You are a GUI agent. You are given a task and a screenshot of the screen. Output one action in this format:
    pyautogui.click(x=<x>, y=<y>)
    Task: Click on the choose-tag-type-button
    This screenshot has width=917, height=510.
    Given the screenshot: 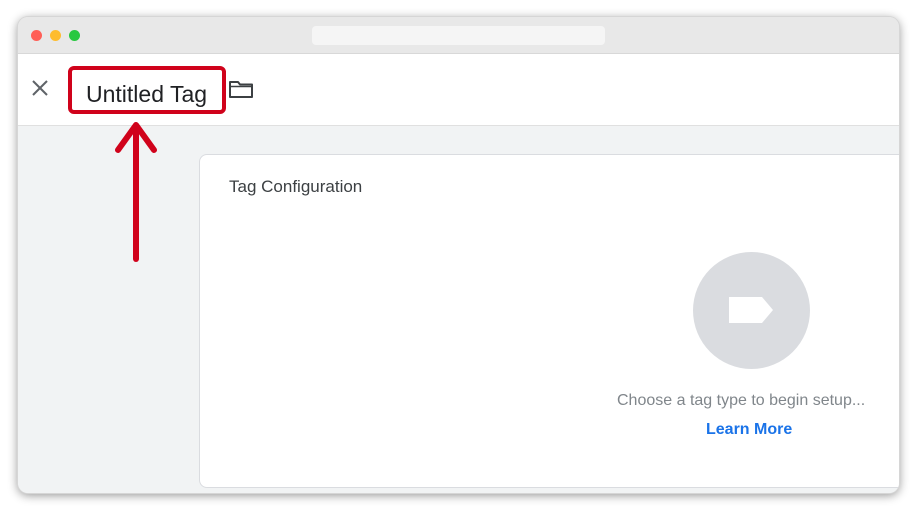 What is the action you would take?
    pyautogui.click(x=751, y=310)
    